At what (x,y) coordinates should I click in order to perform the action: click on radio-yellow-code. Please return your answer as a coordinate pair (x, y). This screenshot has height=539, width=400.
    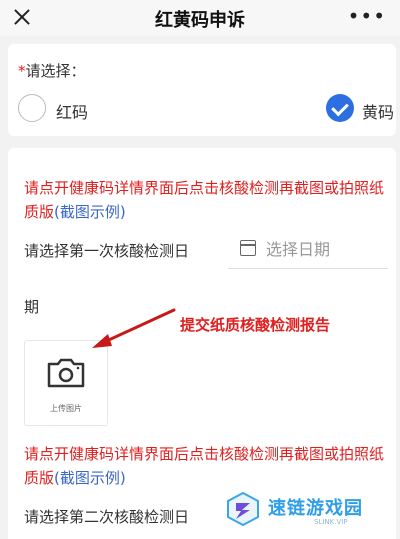
    Looking at the image, I should click on (340, 108).